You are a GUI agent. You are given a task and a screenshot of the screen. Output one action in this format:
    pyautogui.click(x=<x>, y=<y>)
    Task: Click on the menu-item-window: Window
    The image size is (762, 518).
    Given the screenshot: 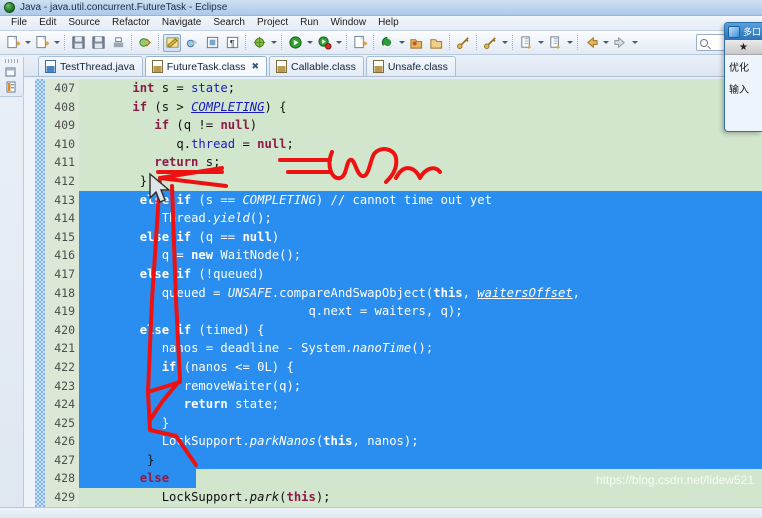 What is the action you would take?
    pyautogui.click(x=348, y=23)
    